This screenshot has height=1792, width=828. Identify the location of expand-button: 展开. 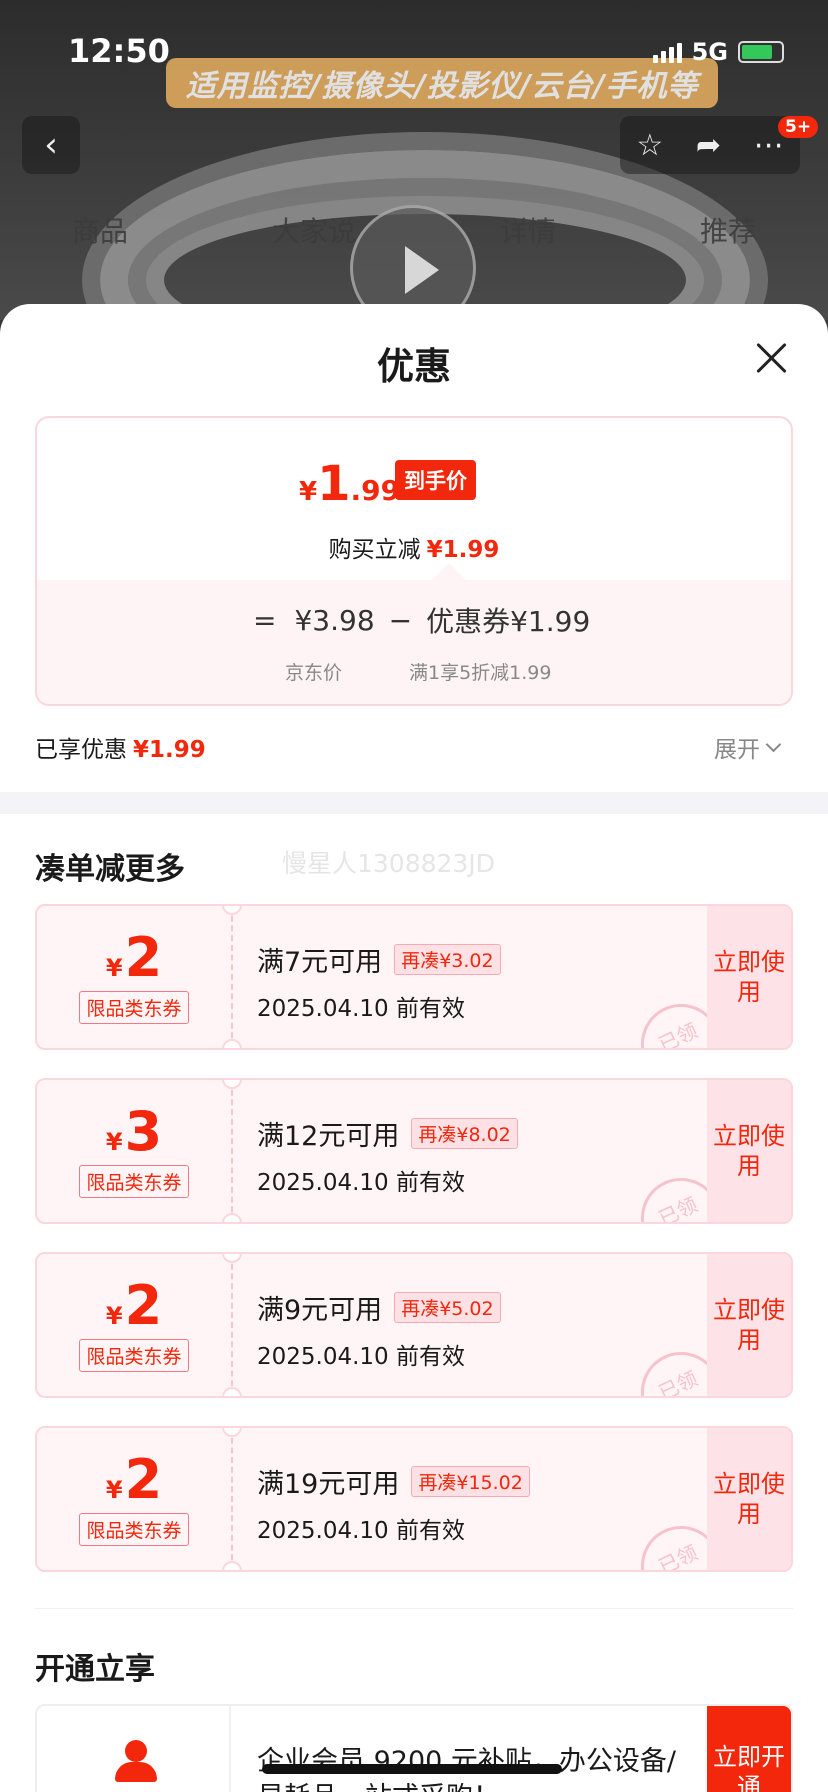
(748, 747).